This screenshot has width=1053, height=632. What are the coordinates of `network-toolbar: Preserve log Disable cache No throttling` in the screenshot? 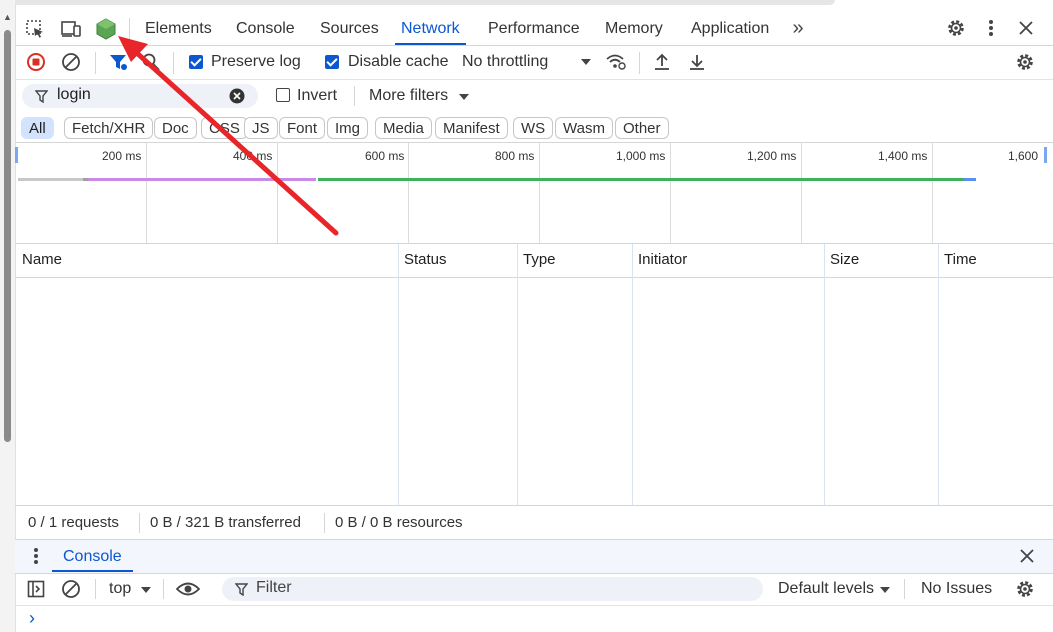 It's located at (534, 63).